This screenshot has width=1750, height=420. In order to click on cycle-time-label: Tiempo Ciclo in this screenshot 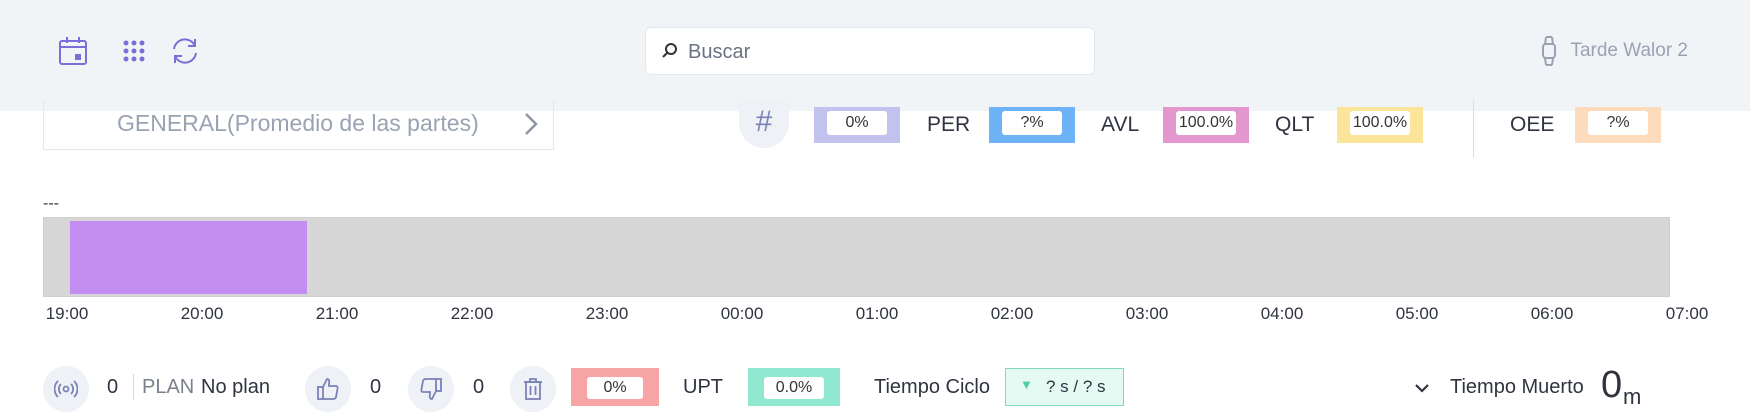, I will do `click(932, 387)`.